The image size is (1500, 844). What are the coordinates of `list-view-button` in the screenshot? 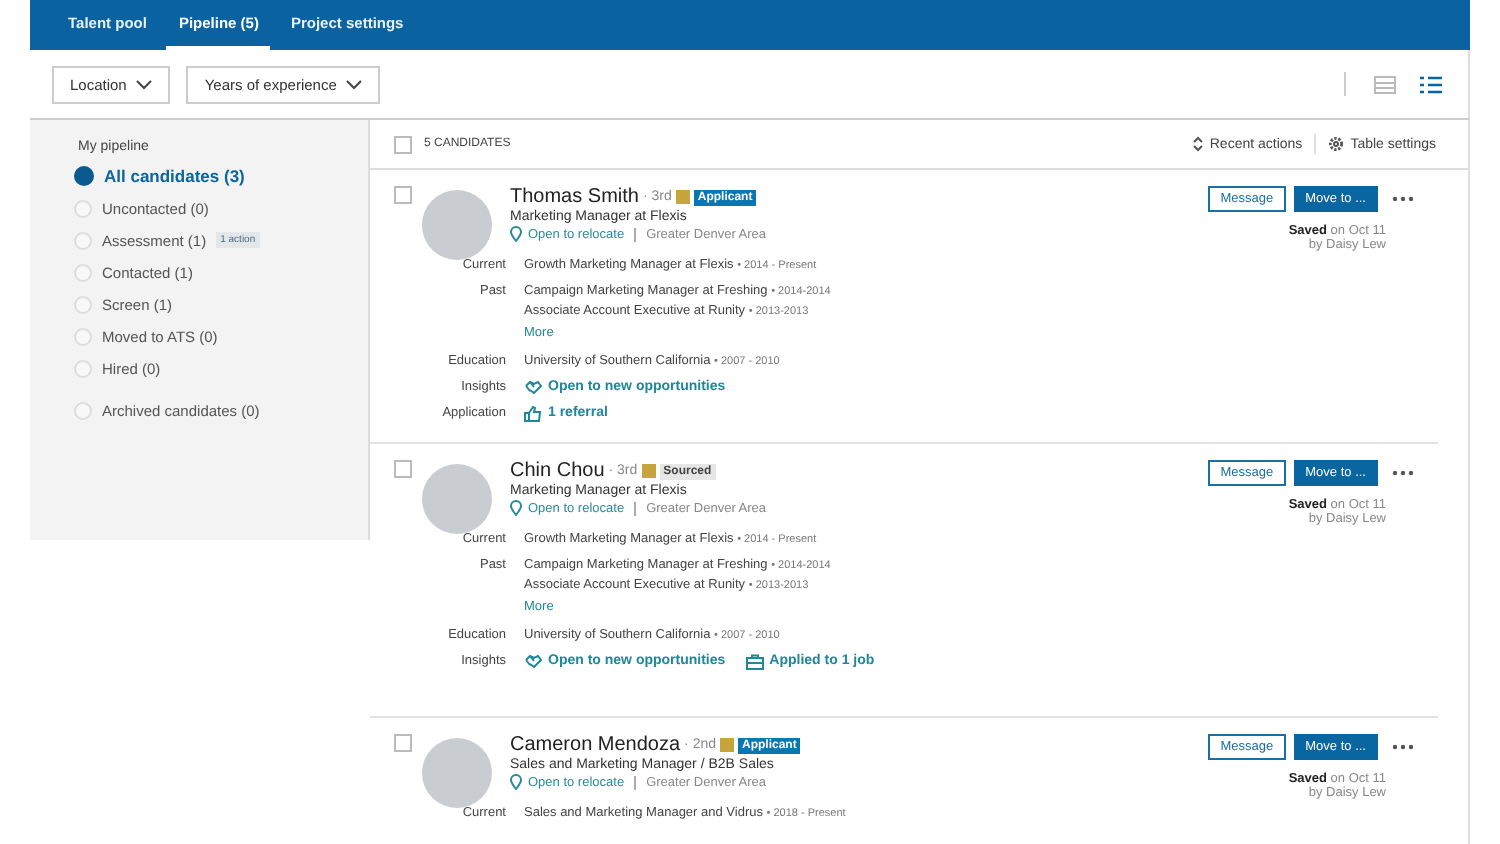 It's located at (1431, 84).